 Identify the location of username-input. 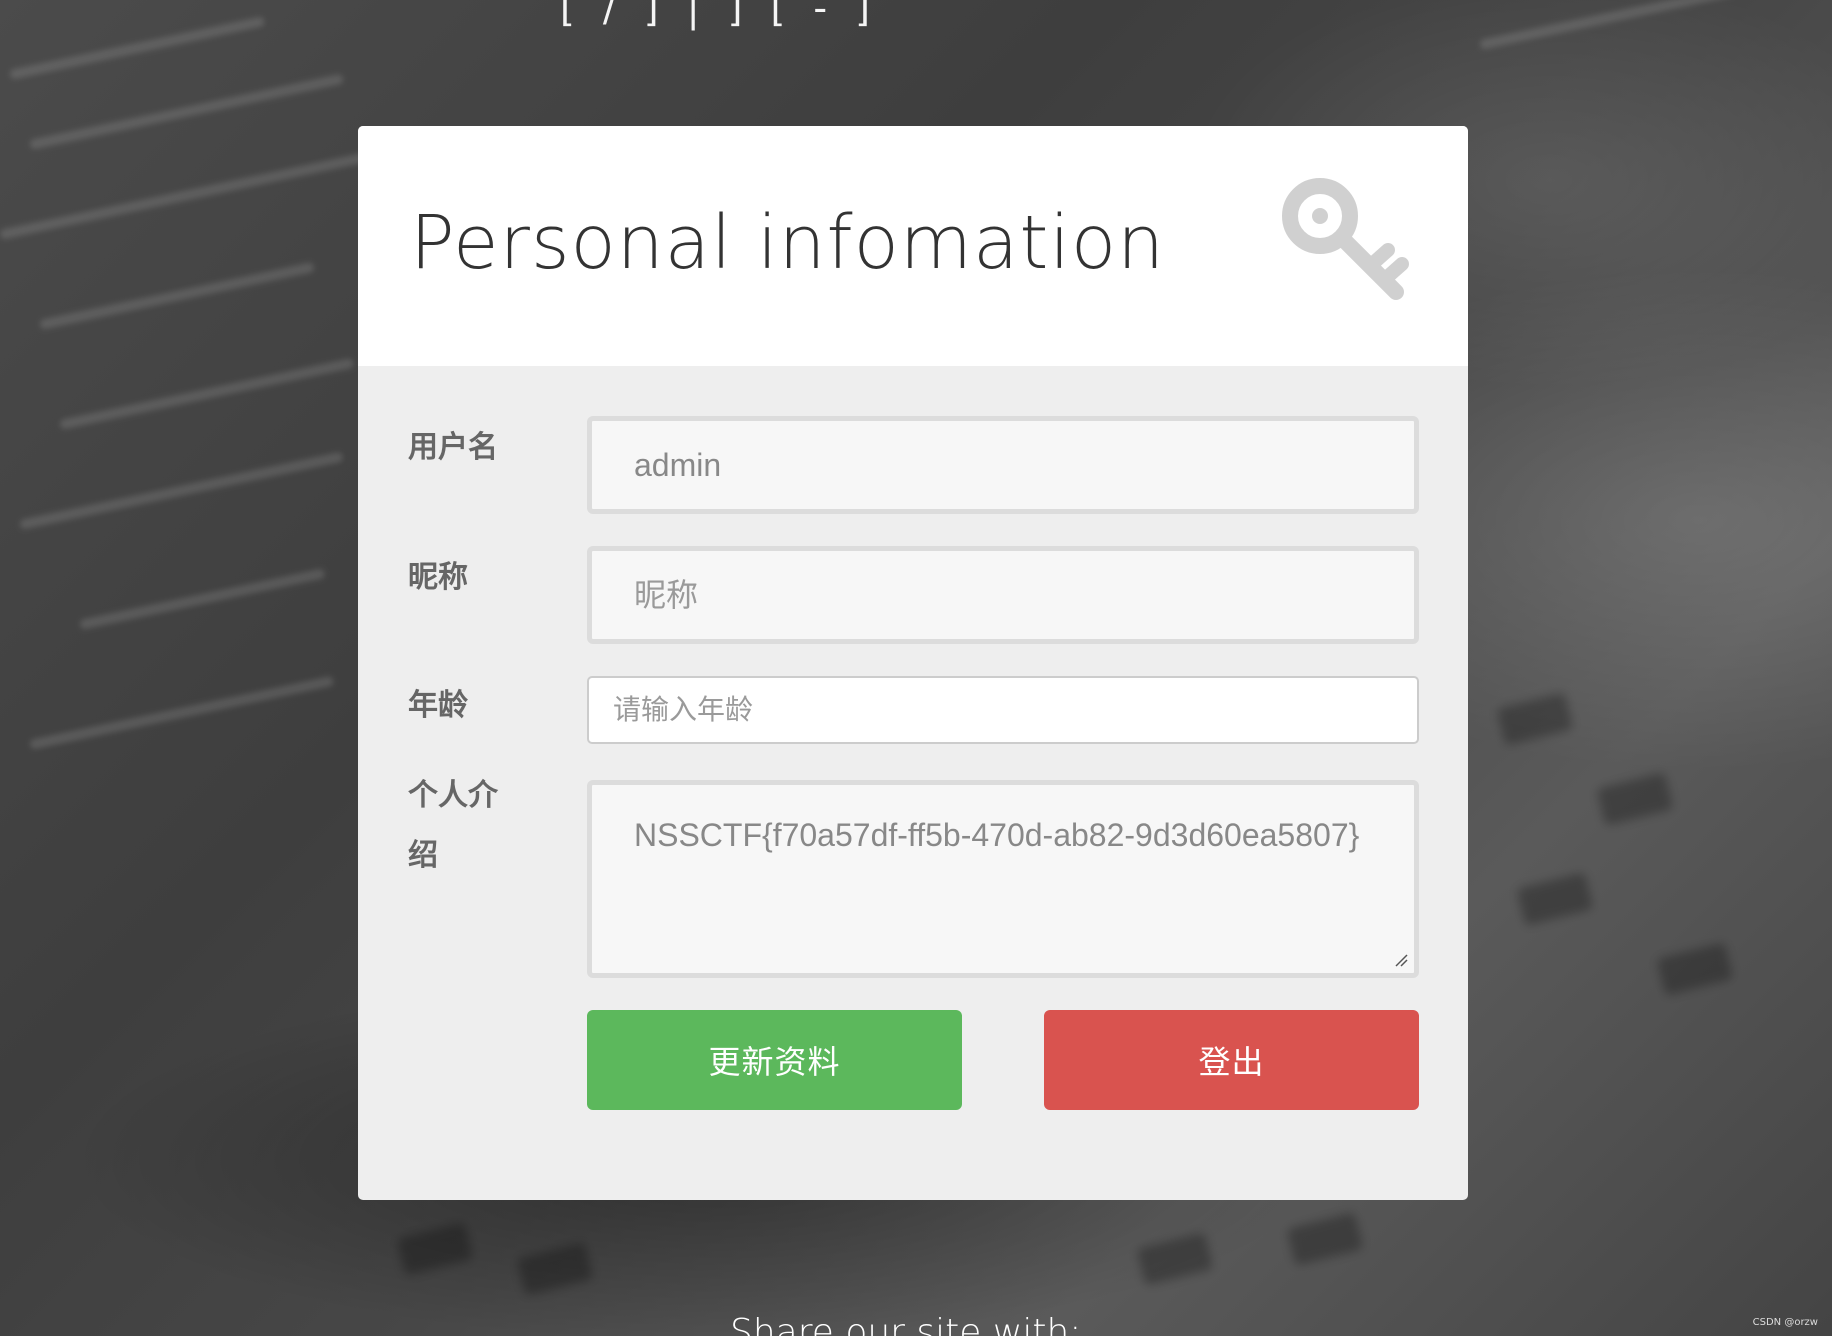
(1024, 465).